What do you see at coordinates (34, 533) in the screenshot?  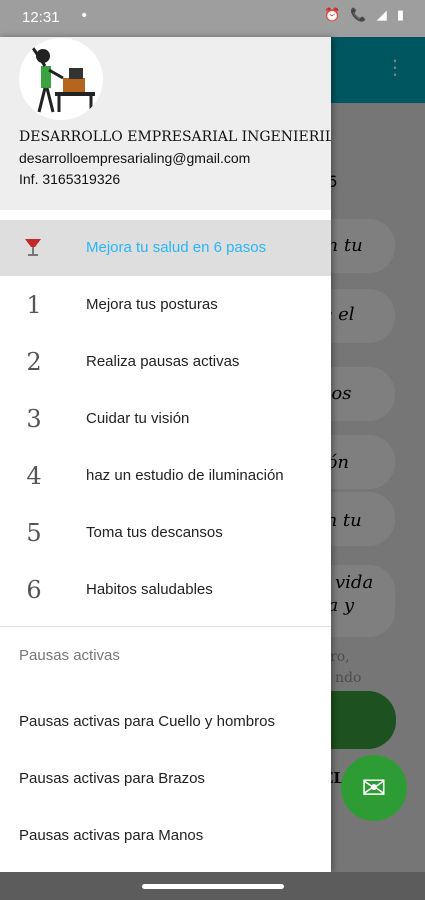 I see `number-five-icon: 5` at bounding box center [34, 533].